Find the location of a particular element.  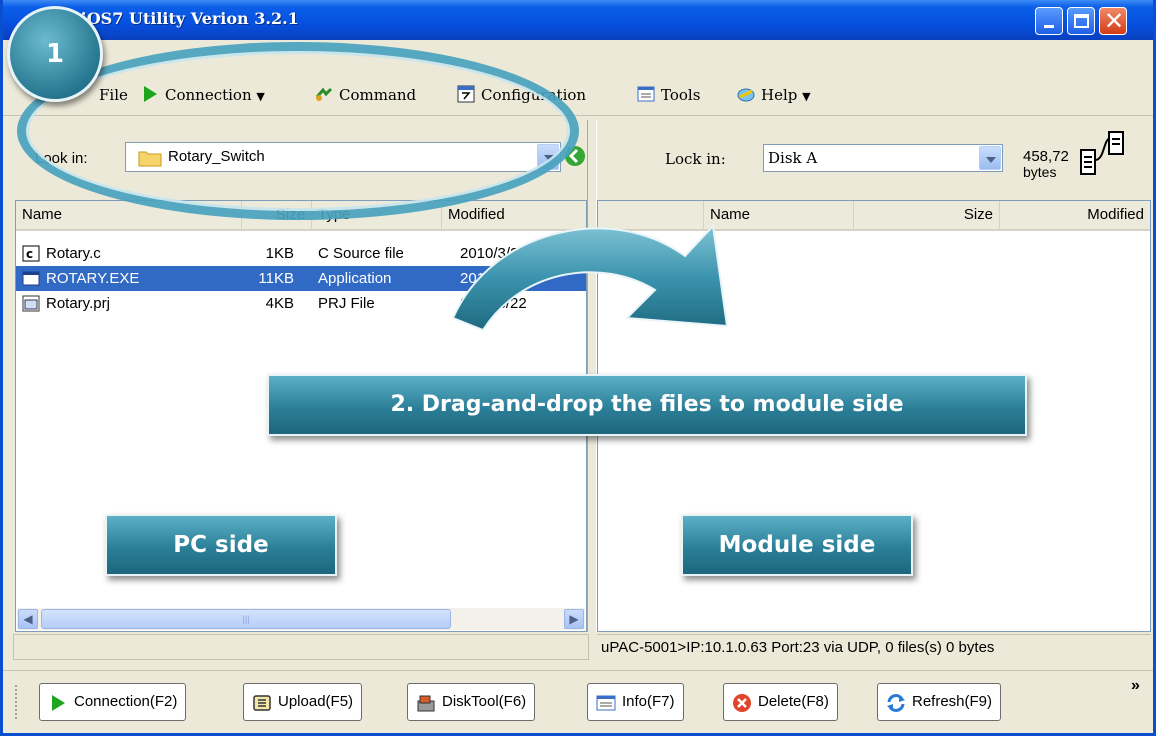

menu-tools: Tools is located at coordinates (668, 95).